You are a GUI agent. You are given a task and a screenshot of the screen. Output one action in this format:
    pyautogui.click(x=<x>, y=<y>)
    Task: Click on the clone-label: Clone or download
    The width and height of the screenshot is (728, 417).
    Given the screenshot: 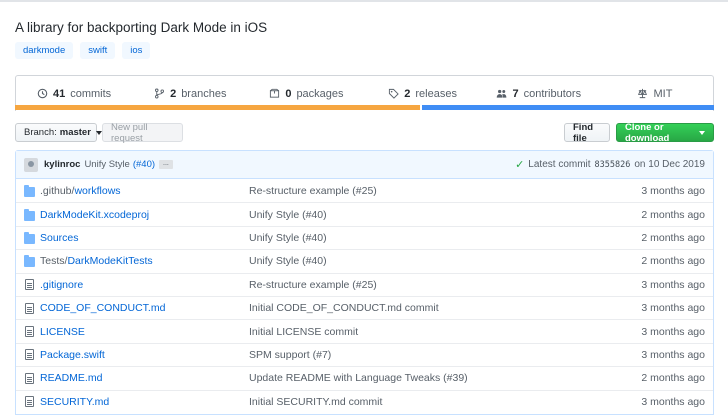 What is the action you would take?
    pyautogui.click(x=647, y=132)
    